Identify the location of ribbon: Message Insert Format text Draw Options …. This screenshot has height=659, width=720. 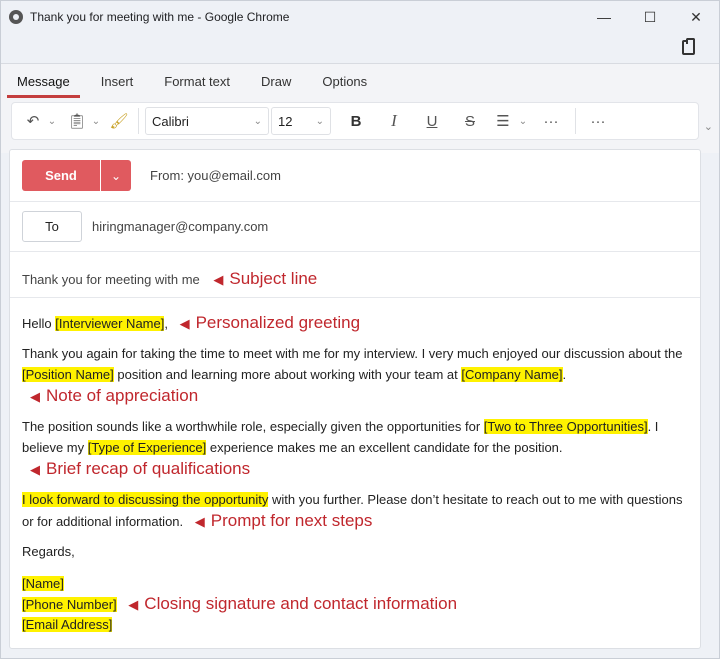
(360, 108).